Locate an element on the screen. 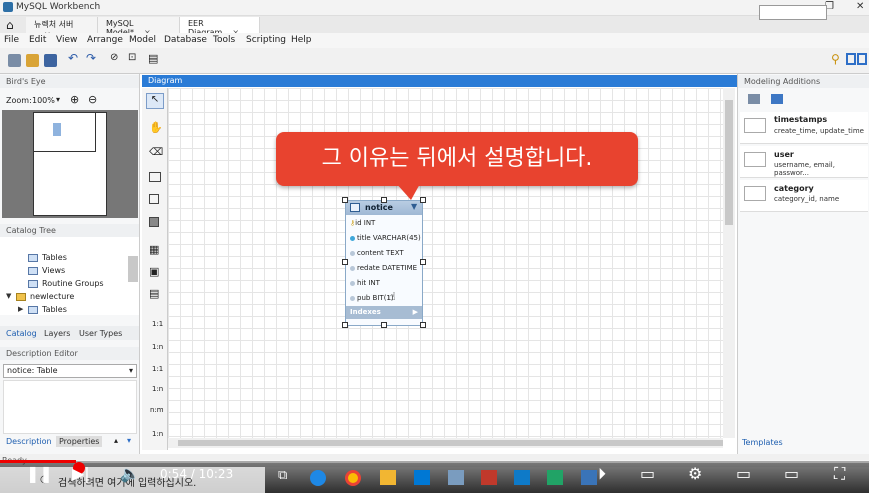 The height and width of the screenshot is (493, 869). layout-right-icon is located at coordinates (862, 59).